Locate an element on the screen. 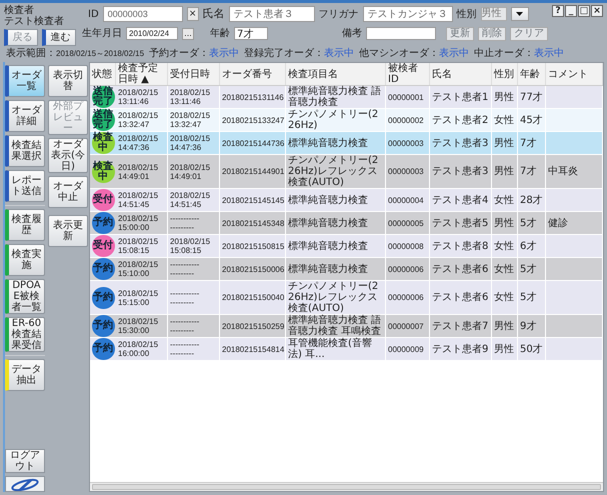 Image resolution: width=607 pixels, height=495 pixels. clear-button: × is located at coordinates (192, 14).